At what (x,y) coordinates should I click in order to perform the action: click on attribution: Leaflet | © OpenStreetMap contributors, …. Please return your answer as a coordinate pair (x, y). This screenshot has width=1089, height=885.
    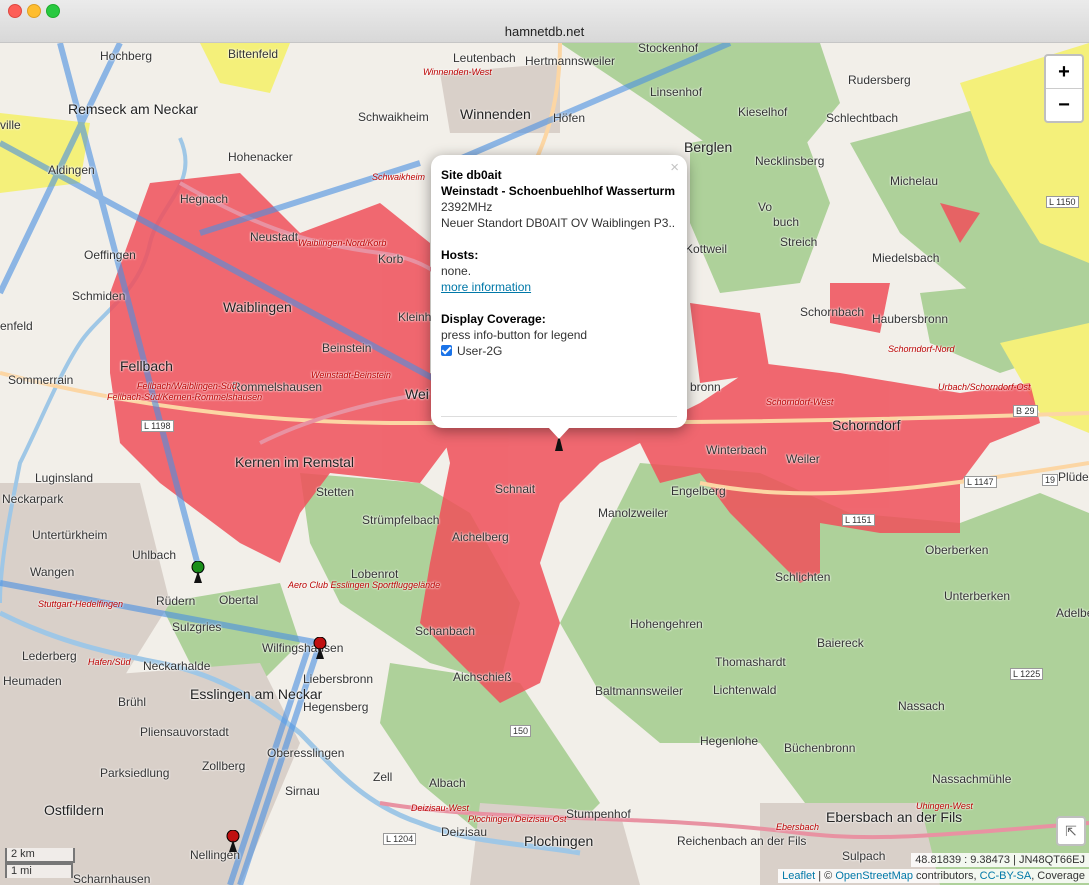
    Looking at the image, I should click on (933, 876).